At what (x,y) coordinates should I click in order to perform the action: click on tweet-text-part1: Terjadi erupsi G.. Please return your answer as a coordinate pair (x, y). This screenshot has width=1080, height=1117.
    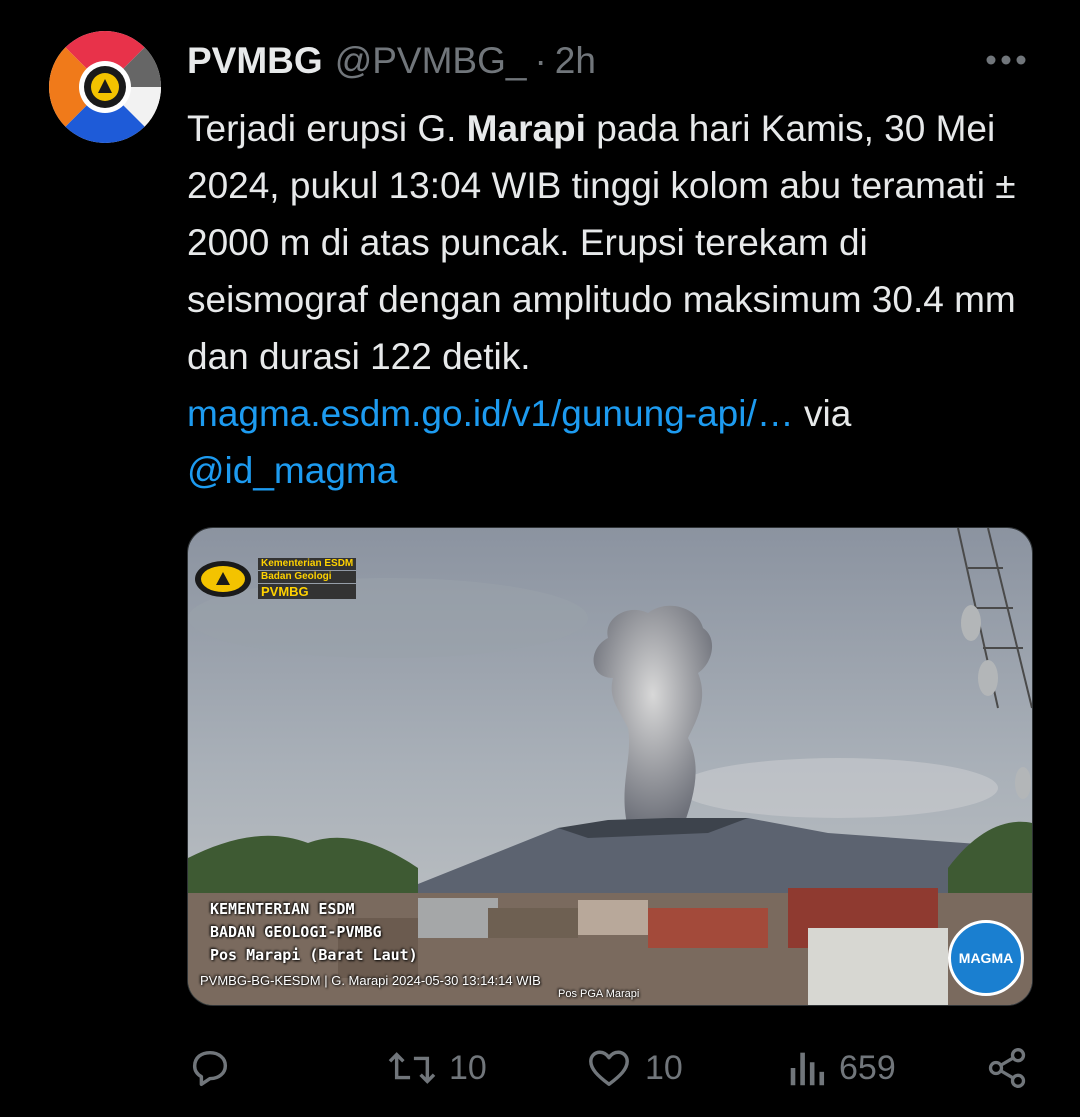
    Looking at the image, I should click on (327, 128).